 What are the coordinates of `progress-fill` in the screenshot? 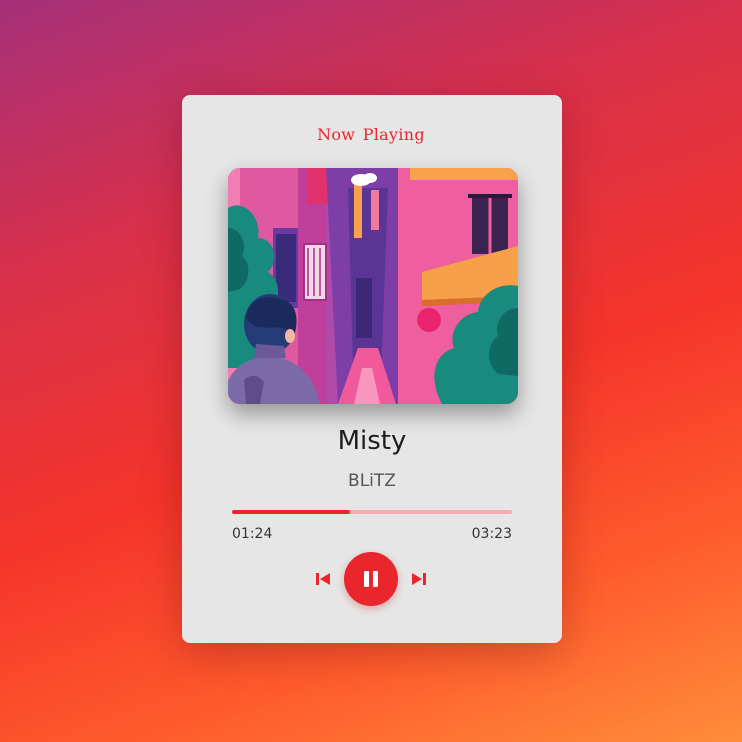 It's located at (291, 512).